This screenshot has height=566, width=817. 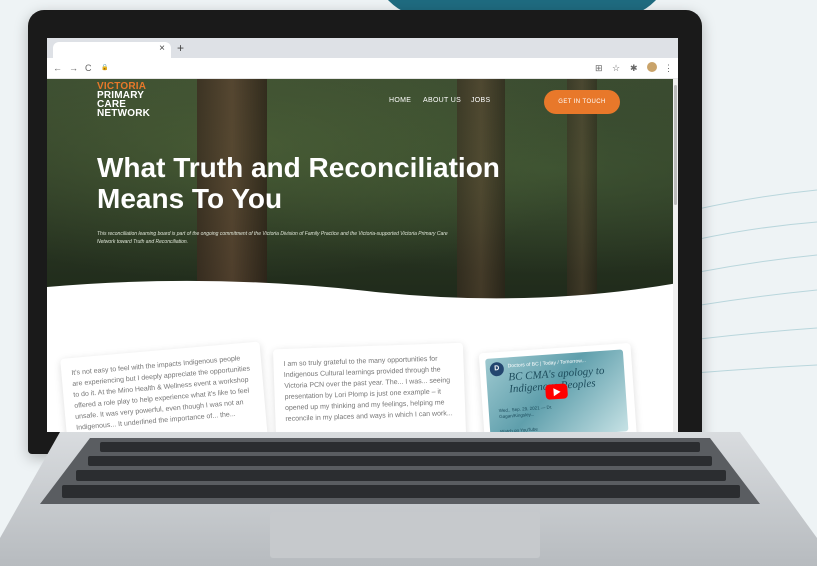 I want to click on nav-home: HOME, so click(x=400, y=100).